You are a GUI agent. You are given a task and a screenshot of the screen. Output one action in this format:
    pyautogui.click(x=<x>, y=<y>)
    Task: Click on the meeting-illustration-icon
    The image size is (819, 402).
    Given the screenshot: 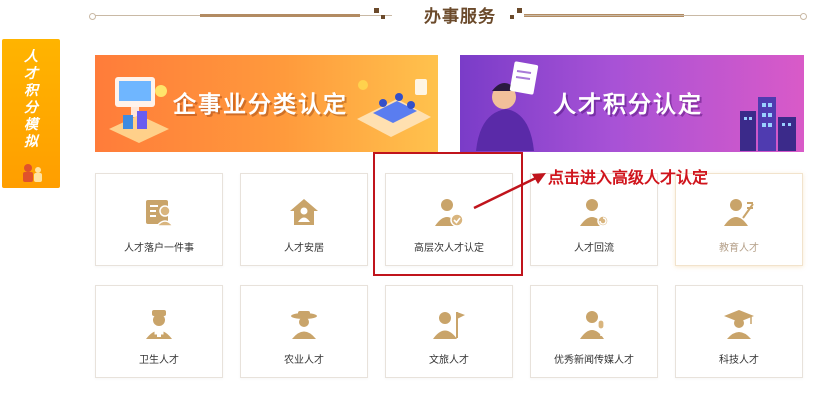 What is the action you would take?
    pyautogui.click(x=394, y=108)
    